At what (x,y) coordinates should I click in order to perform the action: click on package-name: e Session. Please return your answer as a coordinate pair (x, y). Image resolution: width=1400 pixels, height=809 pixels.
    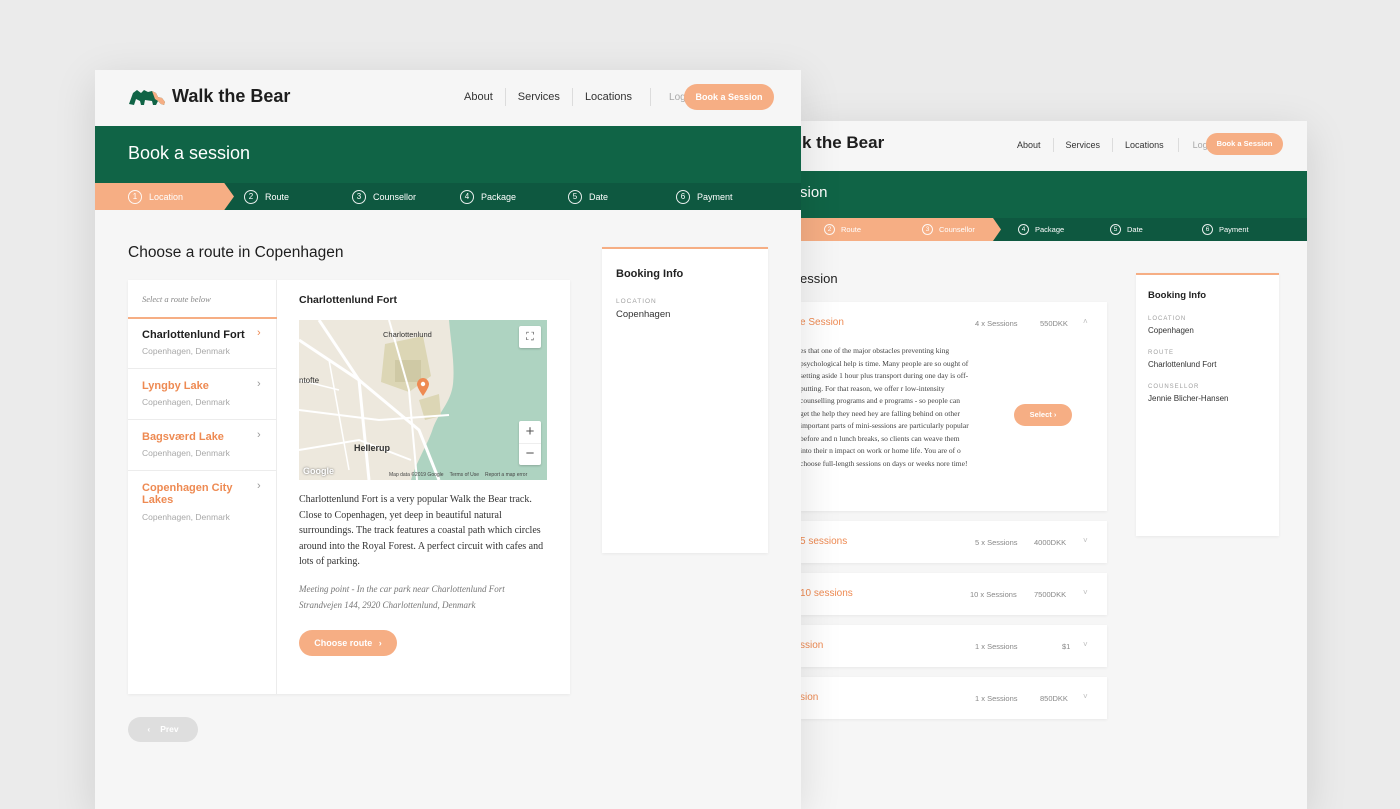
    Looking at the image, I should click on (822, 322).